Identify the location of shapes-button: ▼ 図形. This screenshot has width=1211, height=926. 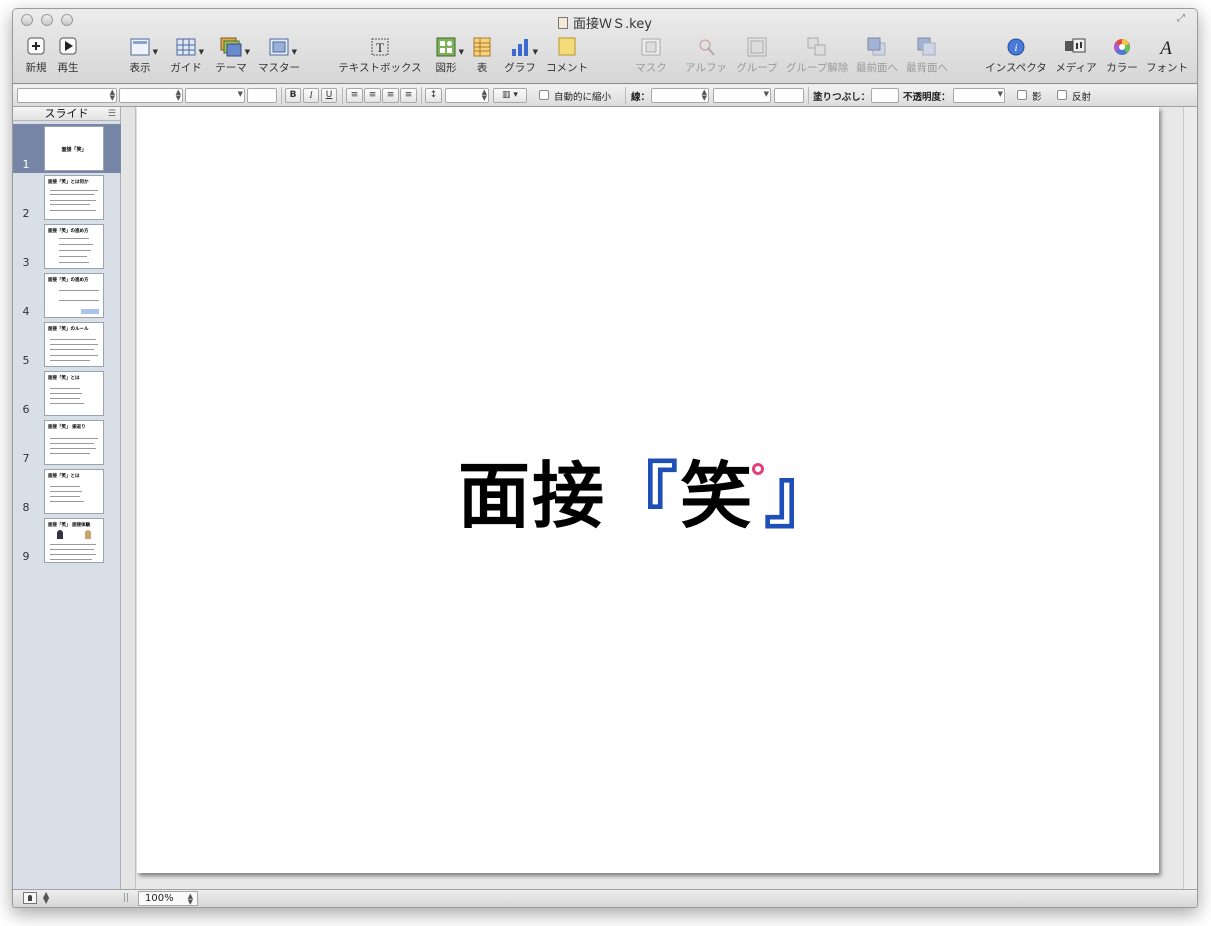
(448, 56).